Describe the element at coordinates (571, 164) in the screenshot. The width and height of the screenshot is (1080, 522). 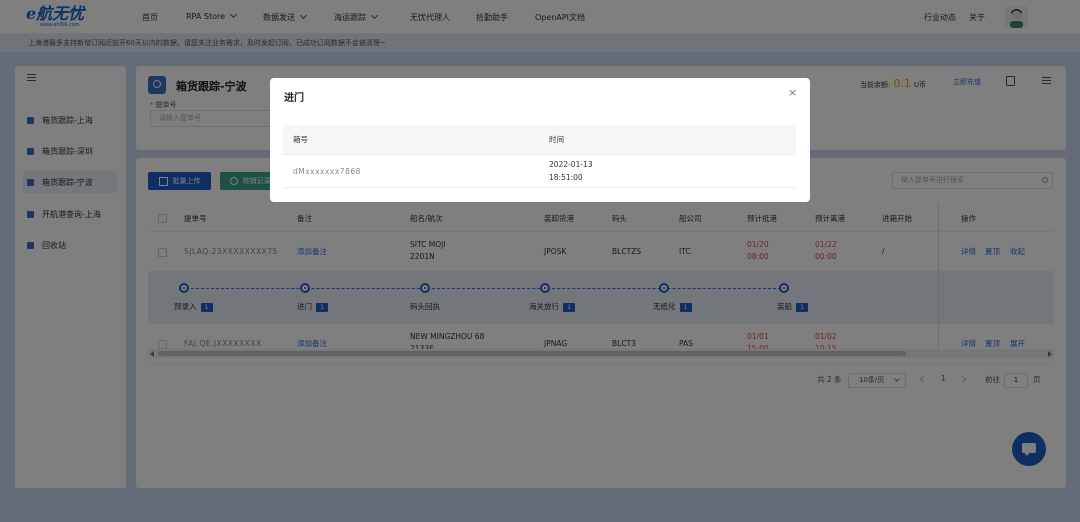
I see `gate-in-date: 2022-01-13` at that location.